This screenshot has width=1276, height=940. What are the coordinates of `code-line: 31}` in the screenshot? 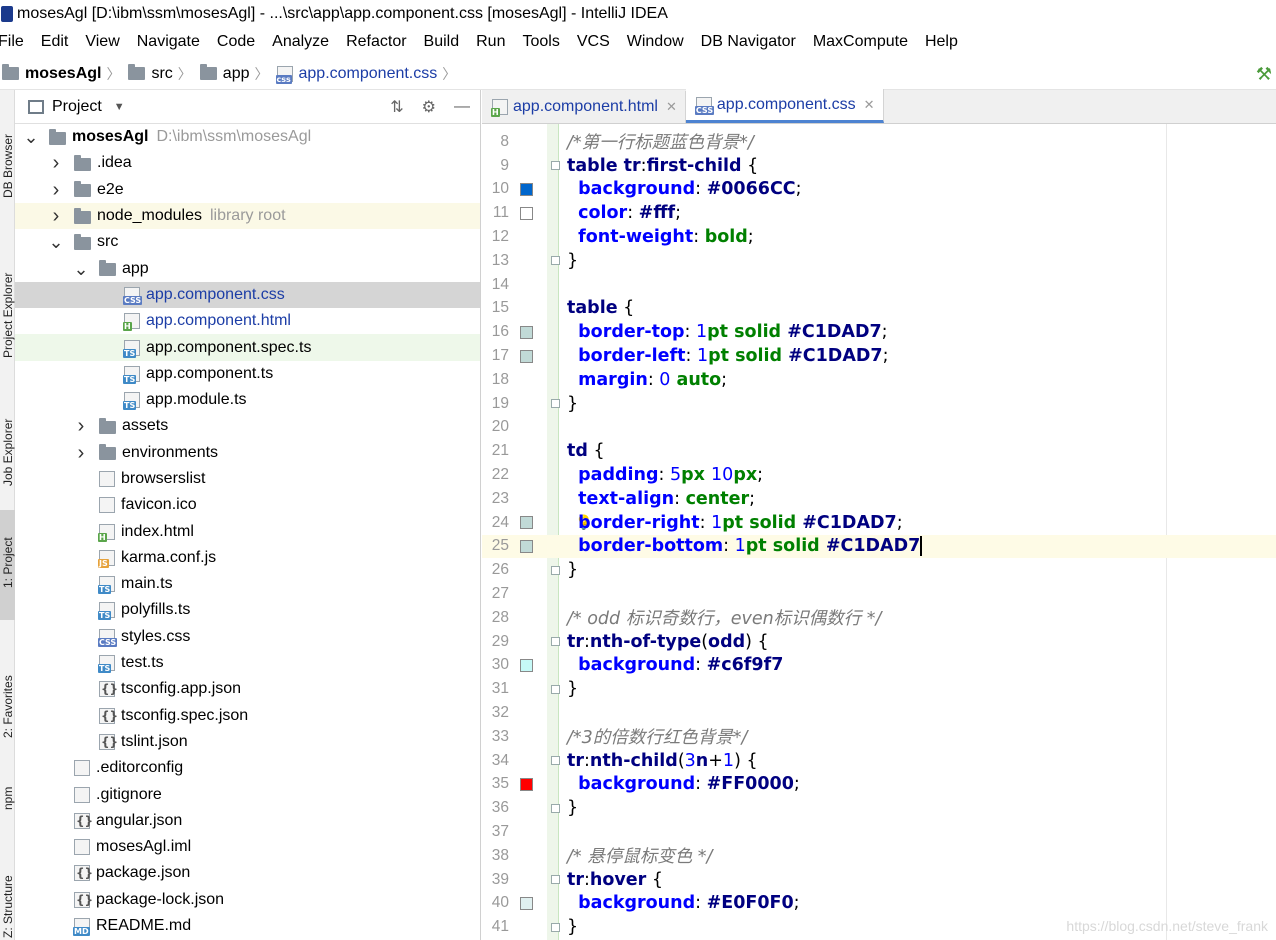 It's located at (879, 689).